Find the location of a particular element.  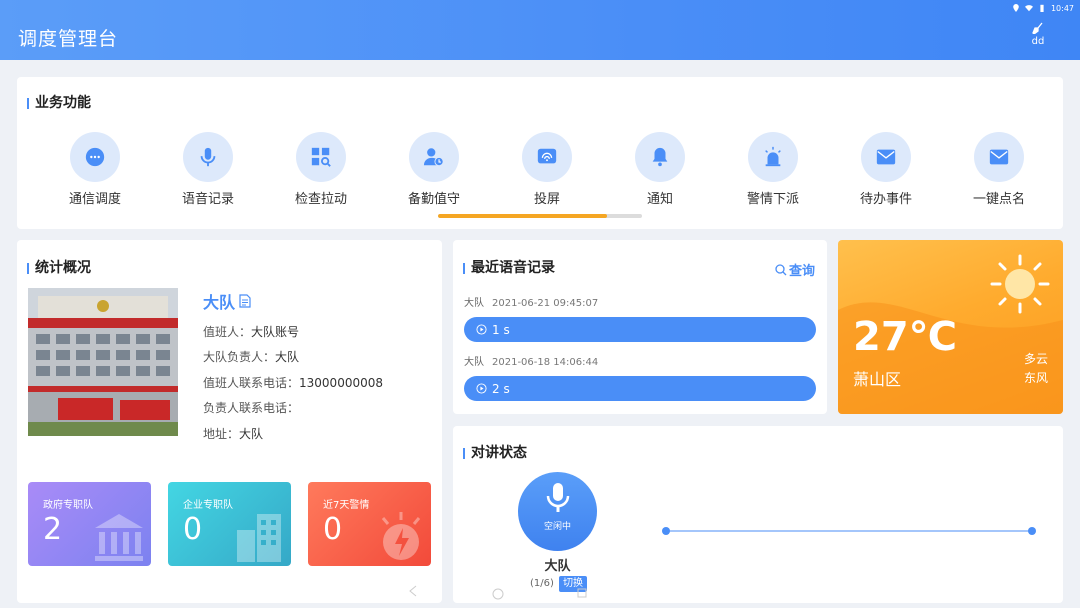

info-value: 13000000008 is located at coordinates (341, 383).